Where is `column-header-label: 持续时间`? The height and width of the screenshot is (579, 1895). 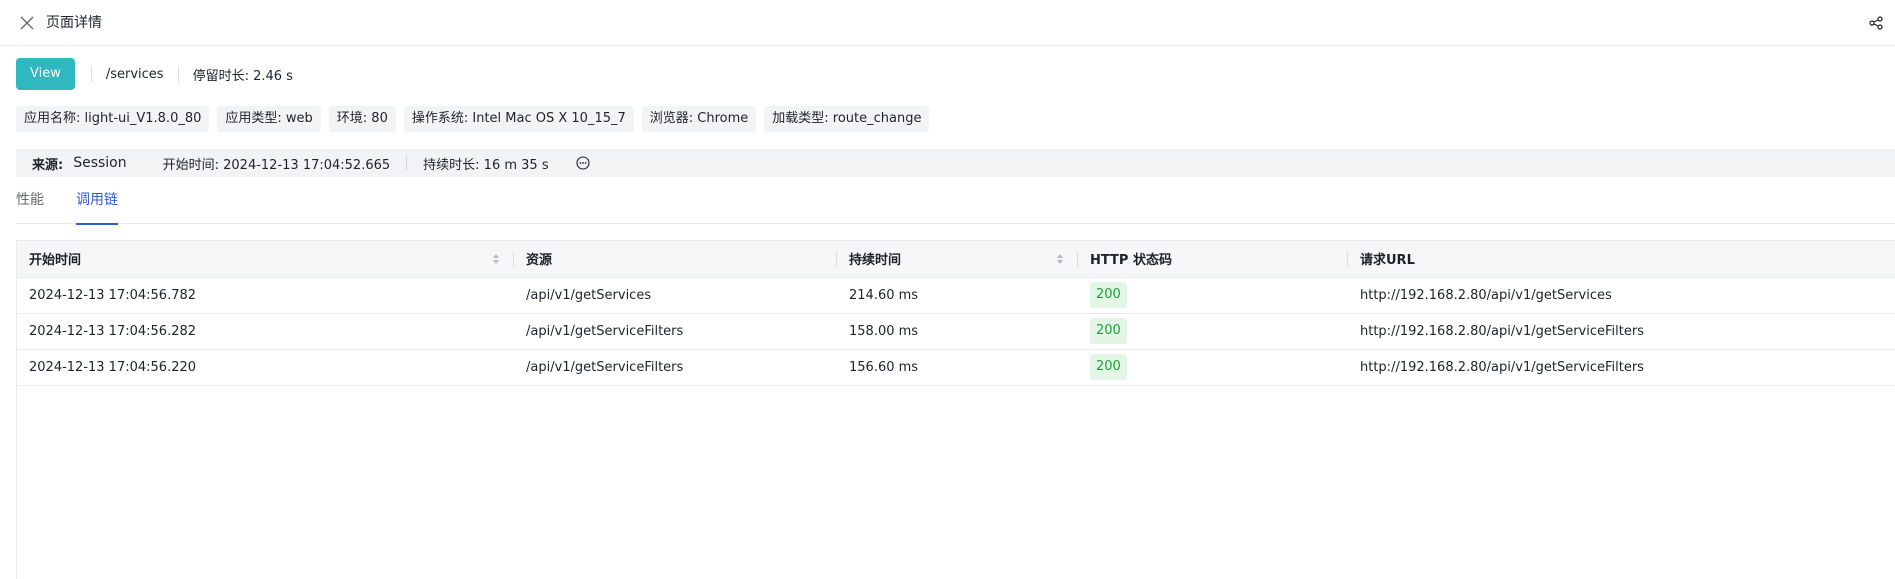 column-header-label: 持续时间 is located at coordinates (875, 261).